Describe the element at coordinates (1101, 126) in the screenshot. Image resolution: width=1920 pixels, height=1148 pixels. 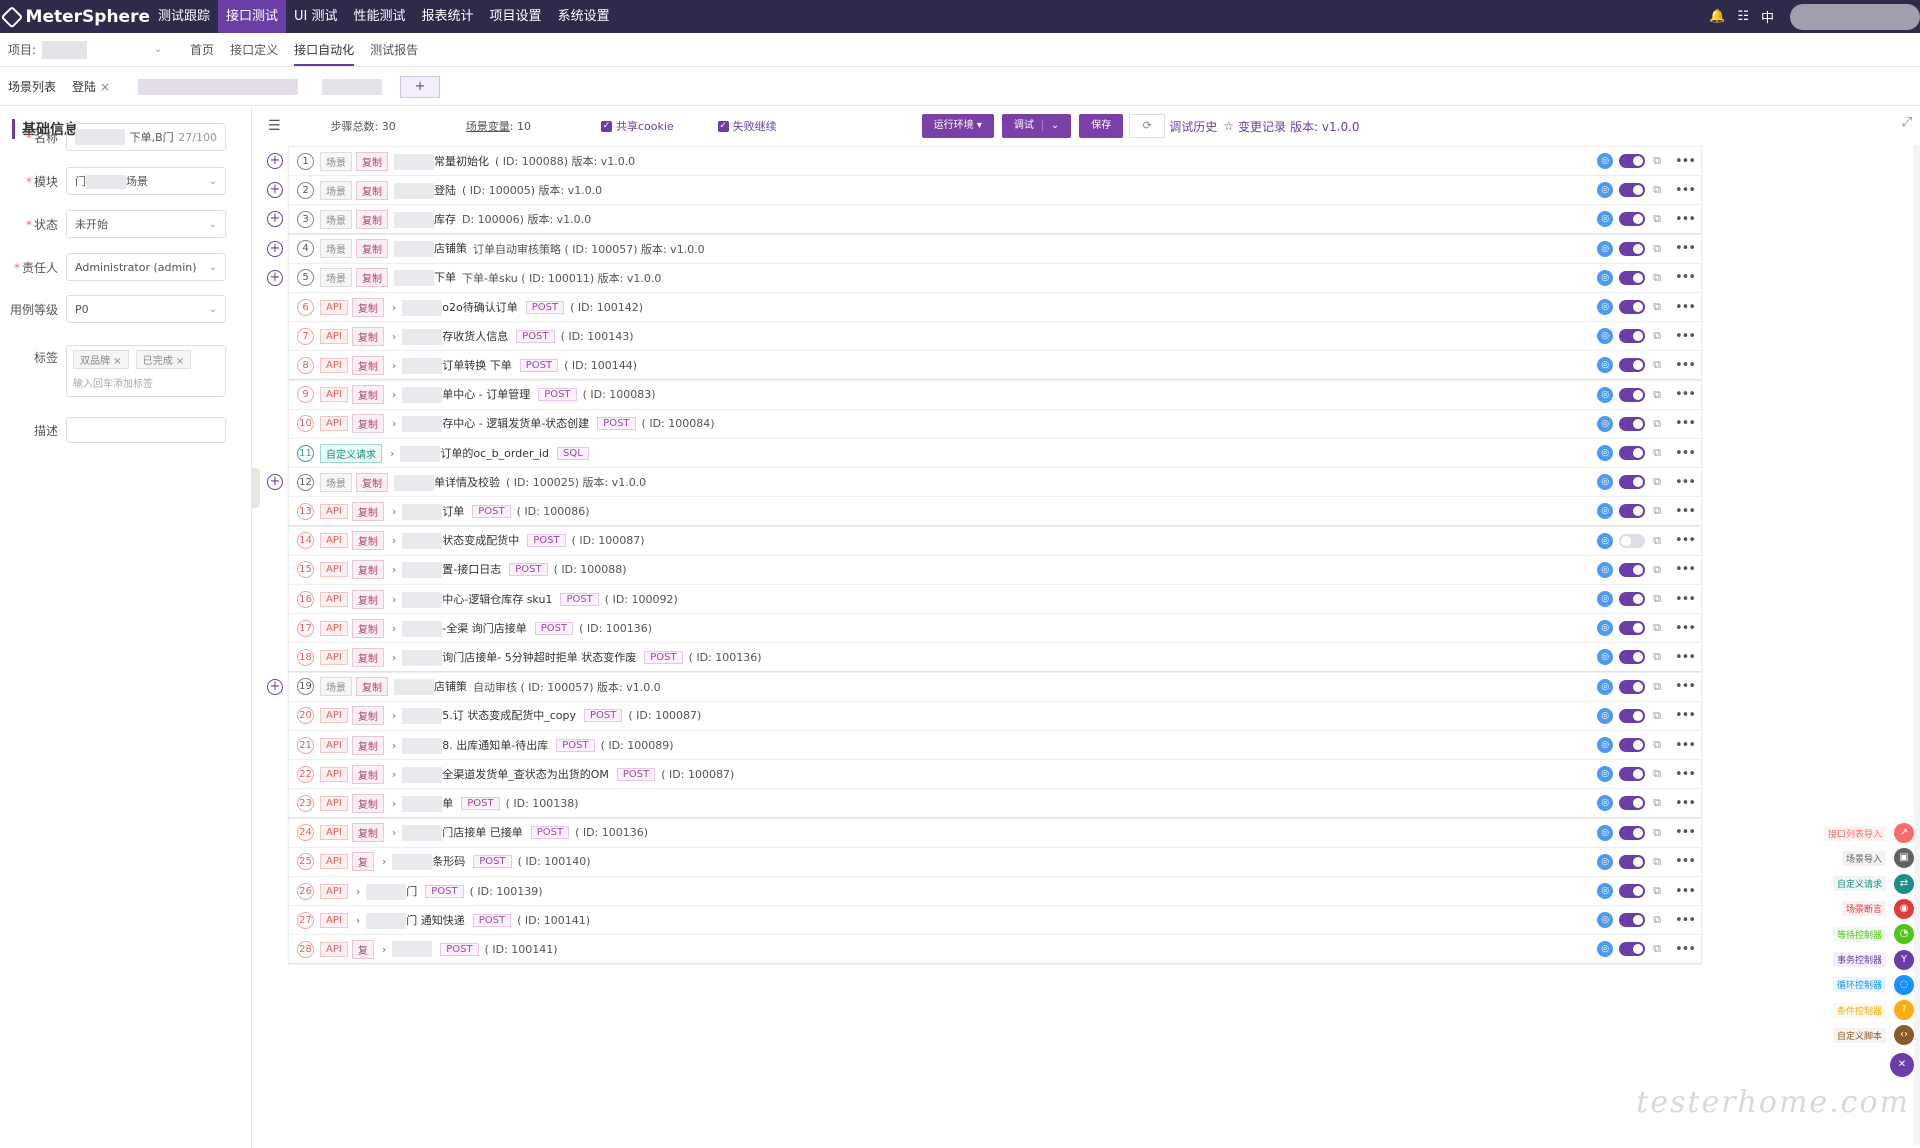
I see `save-button: 保存` at that location.